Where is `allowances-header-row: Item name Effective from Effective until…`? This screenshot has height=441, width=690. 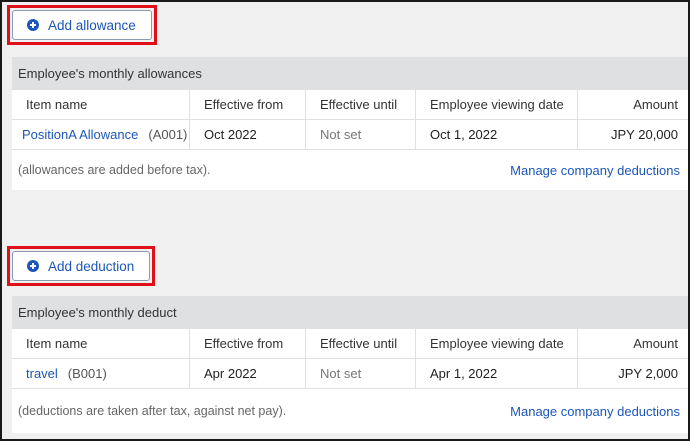 allowances-header-row: Item name Effective from Effective until… is located at coordinates (350, 105).